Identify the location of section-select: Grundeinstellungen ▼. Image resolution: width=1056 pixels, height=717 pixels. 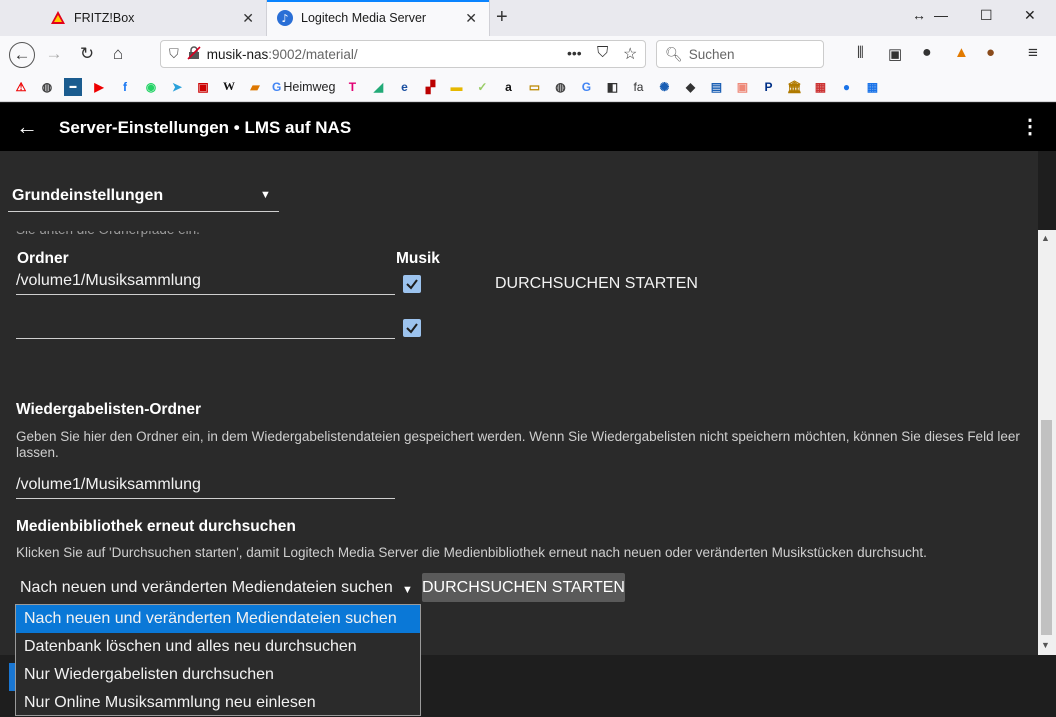
(143, 197).